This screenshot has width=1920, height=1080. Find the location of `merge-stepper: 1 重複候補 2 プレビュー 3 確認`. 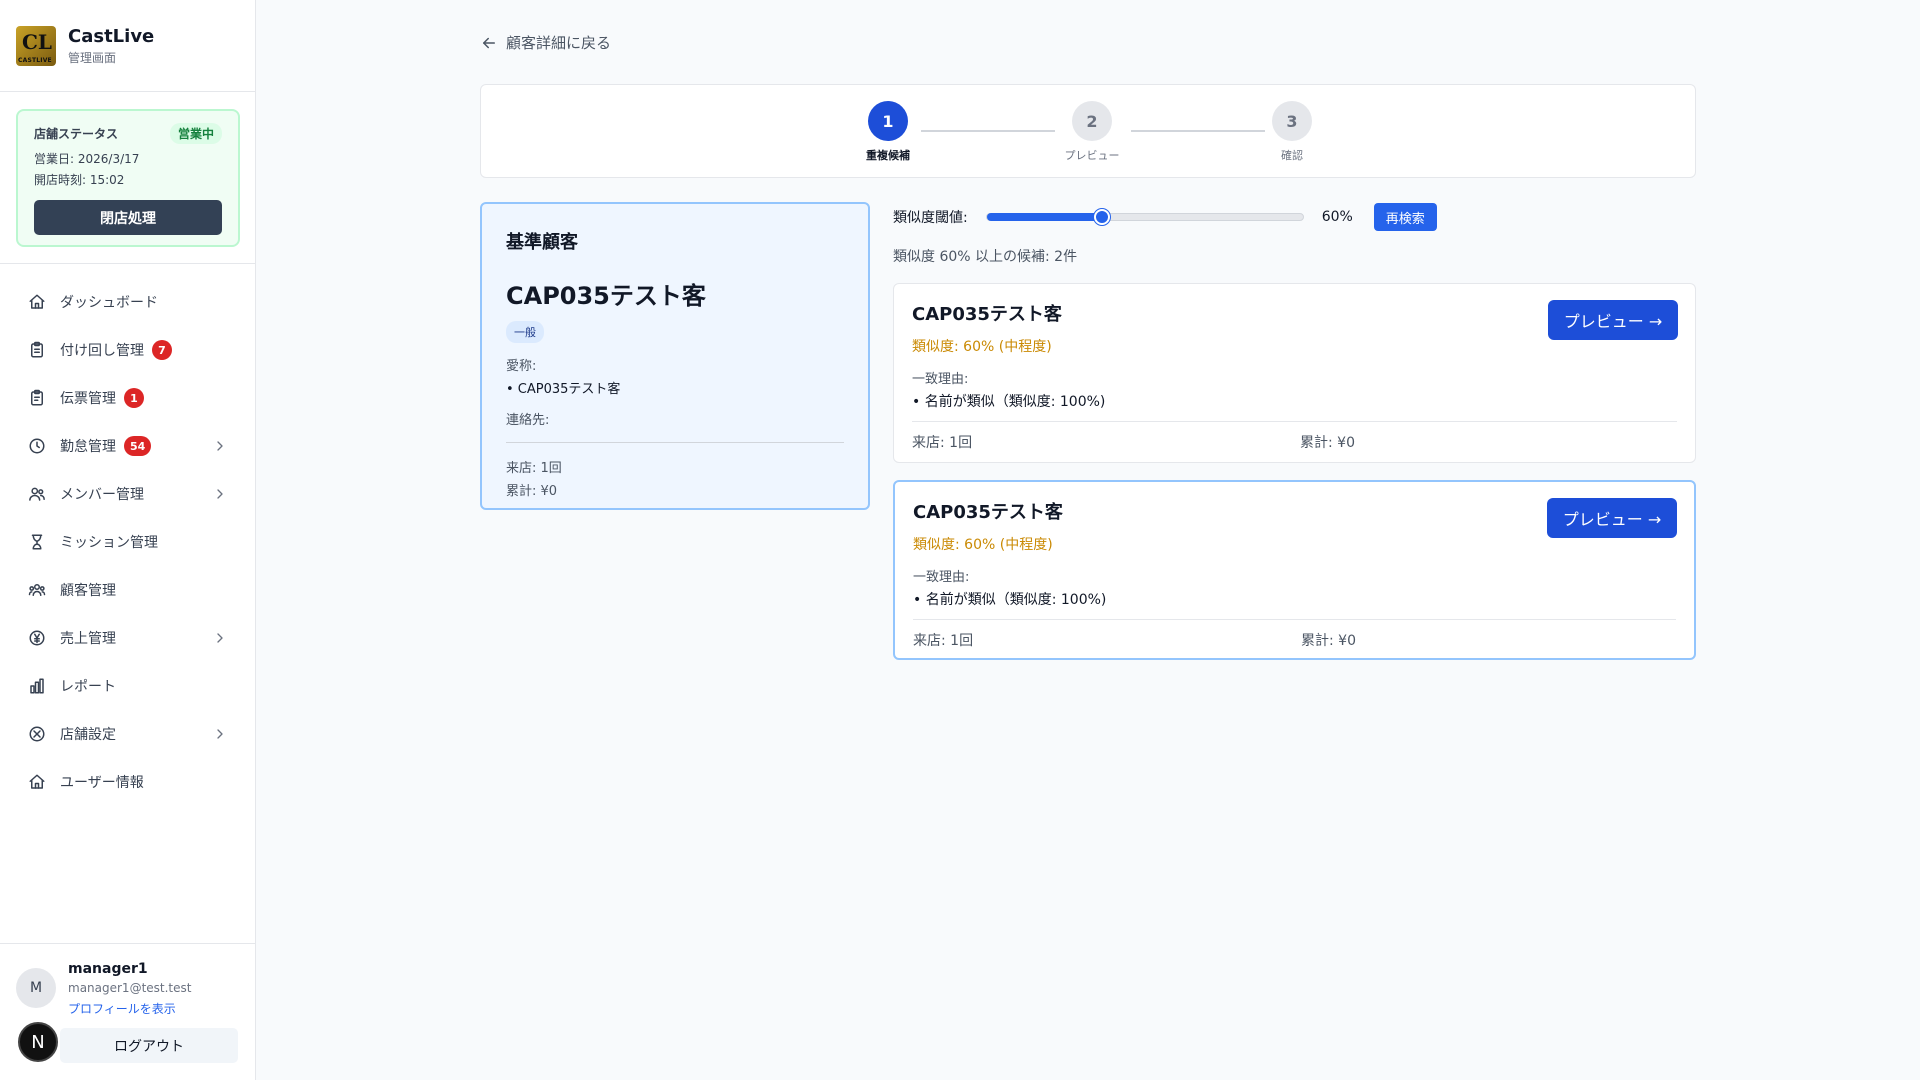

merge-stepper: 1 重複候補 2 プレビュー 3 確認 is located at coordinates (1088, 131).